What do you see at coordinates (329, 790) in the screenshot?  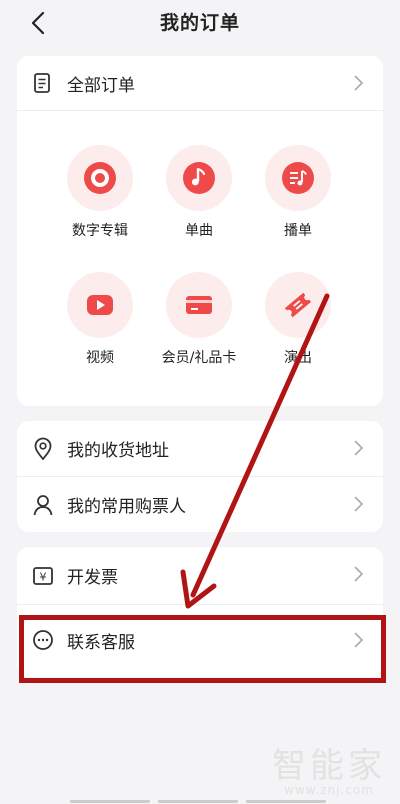 I see `watermark-url: www.znj.com` at bounding box center [329, 790].